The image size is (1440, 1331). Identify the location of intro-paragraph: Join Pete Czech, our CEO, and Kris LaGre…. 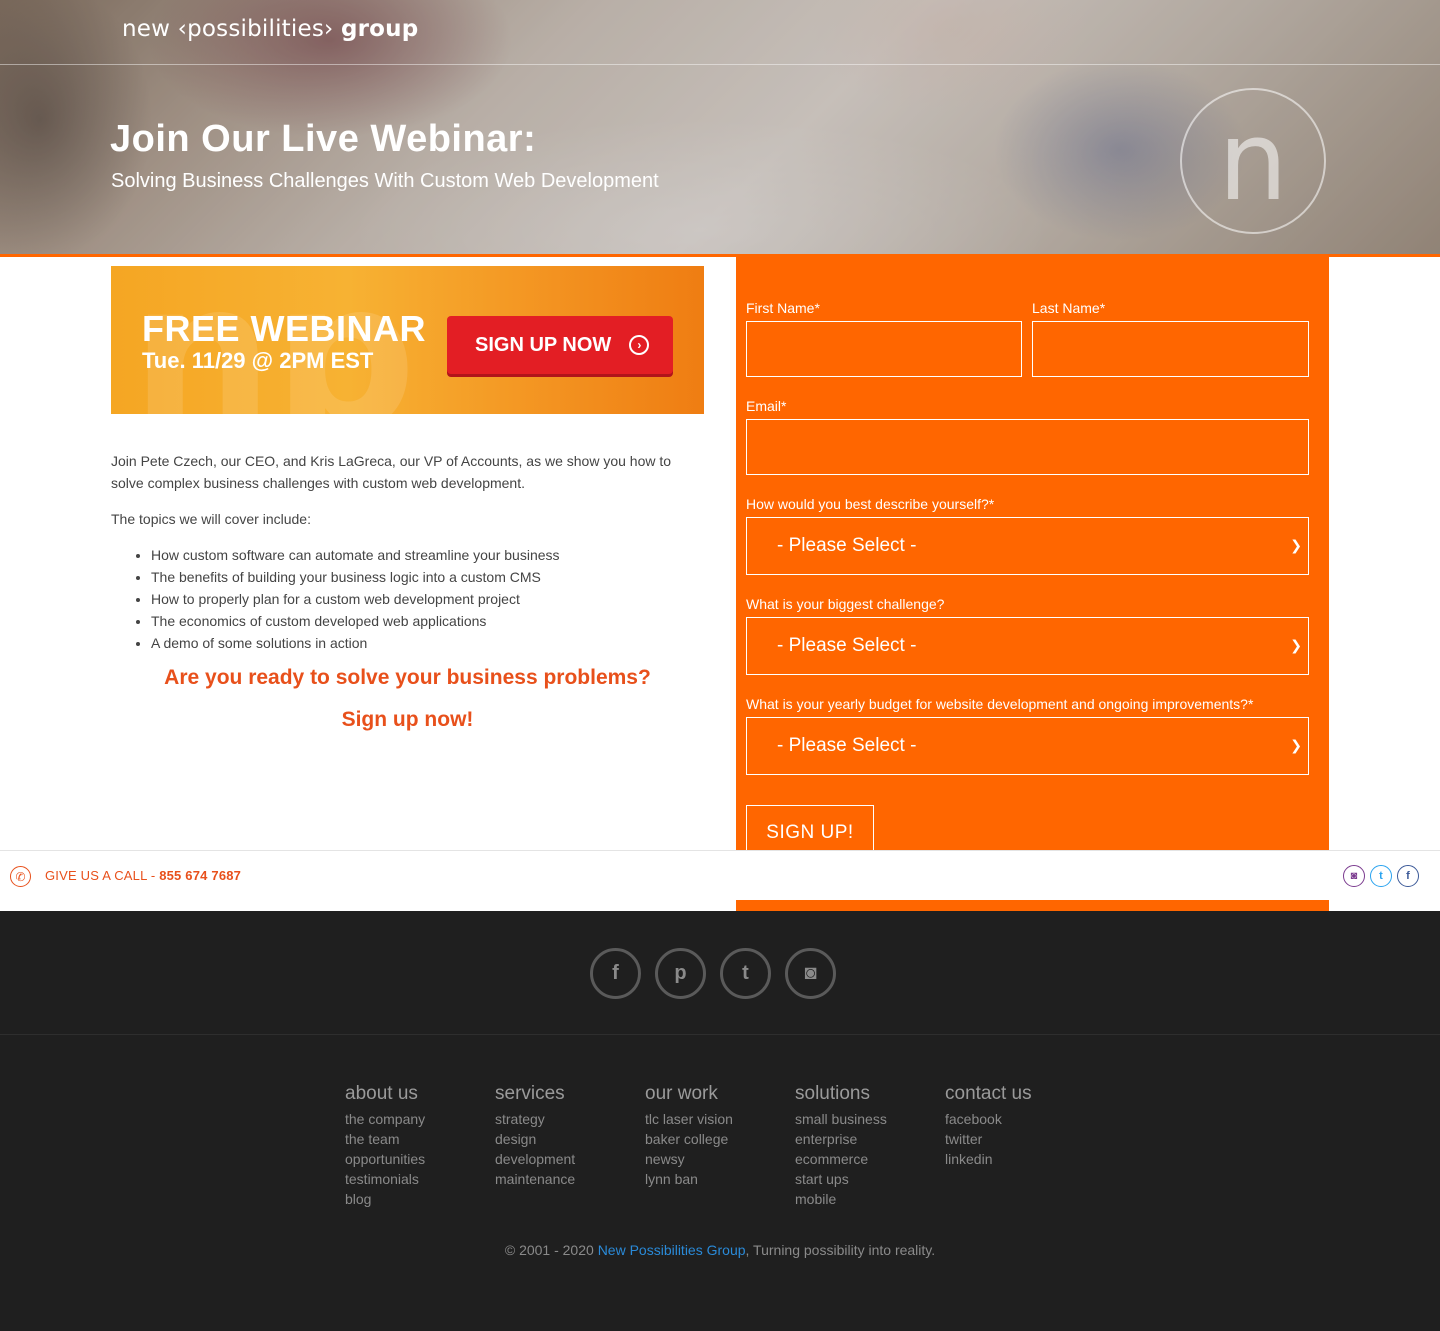
(391, 472).